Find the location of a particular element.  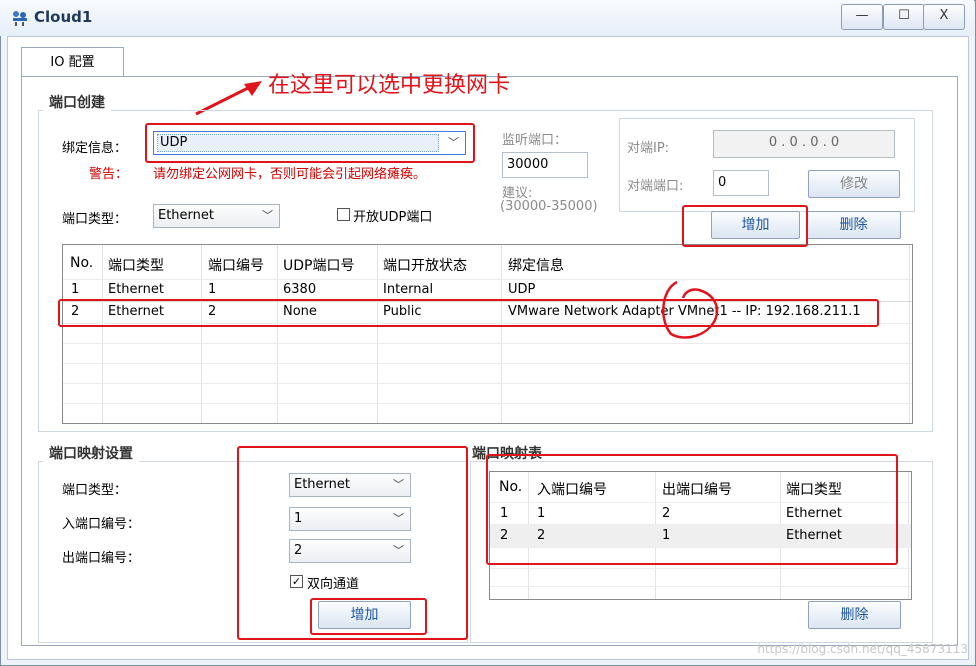

annotation-box-bind is located at coordinates (310, 143).